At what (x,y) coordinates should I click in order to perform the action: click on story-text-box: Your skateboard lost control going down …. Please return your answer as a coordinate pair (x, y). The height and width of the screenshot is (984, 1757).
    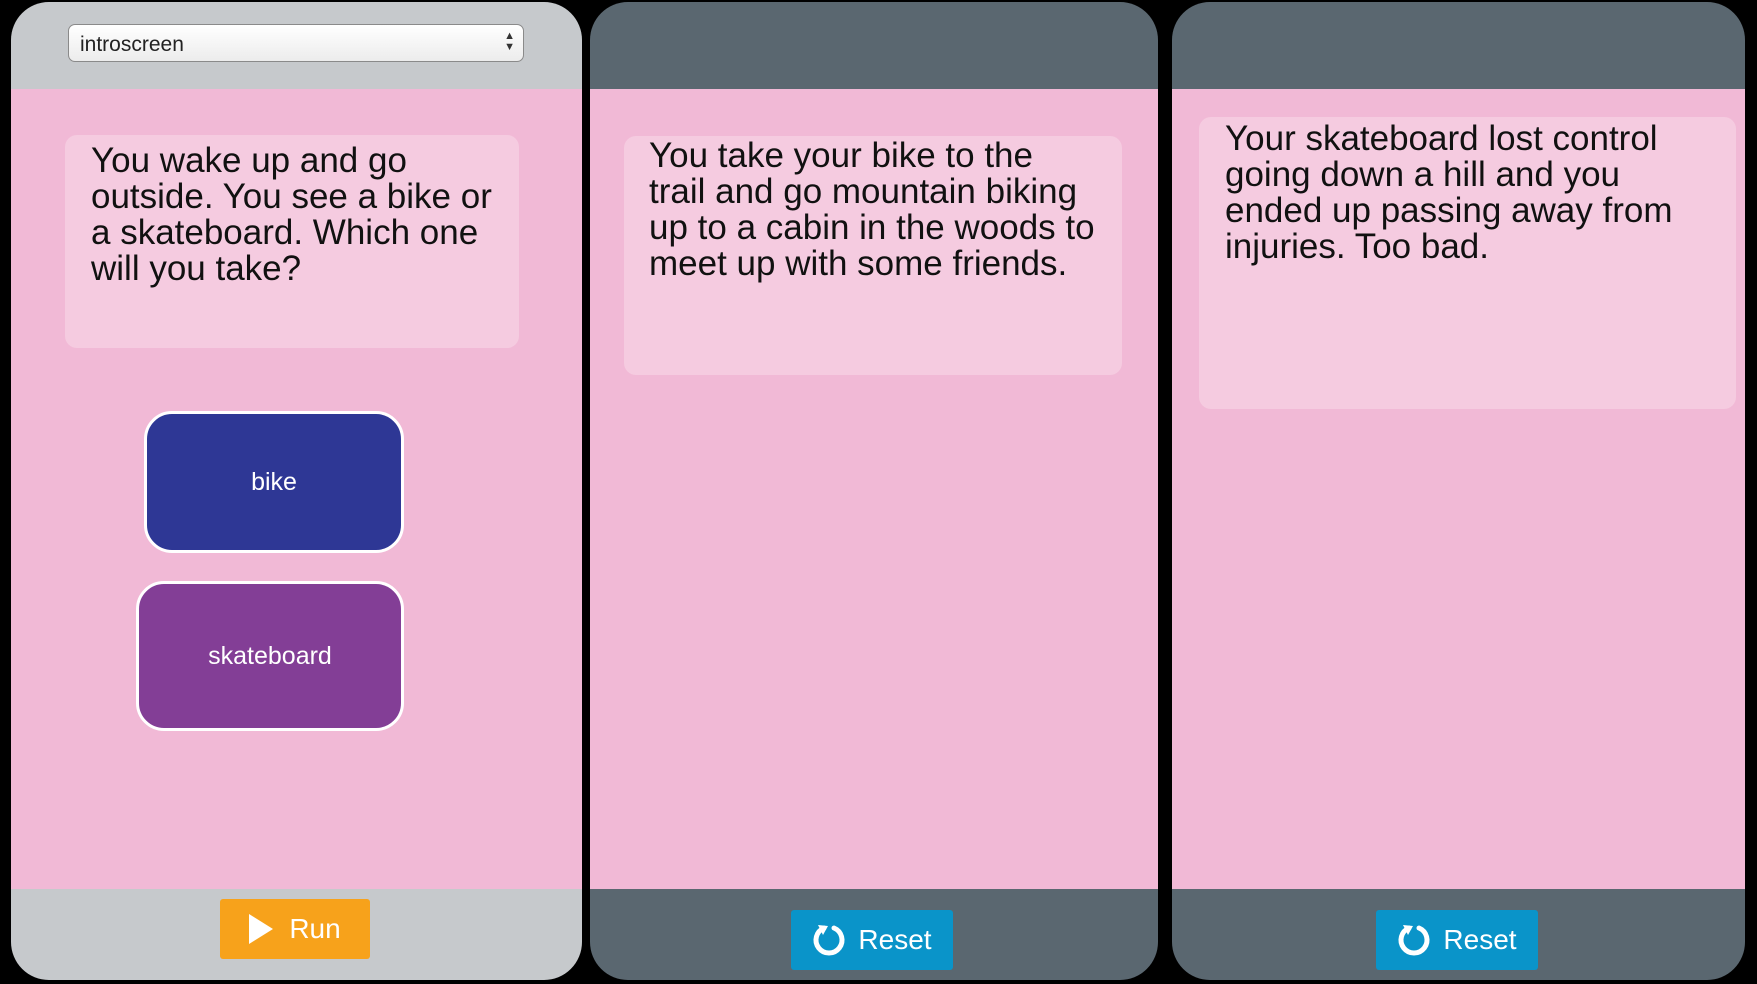
    Looking at the image, I should click on (1467, 263).